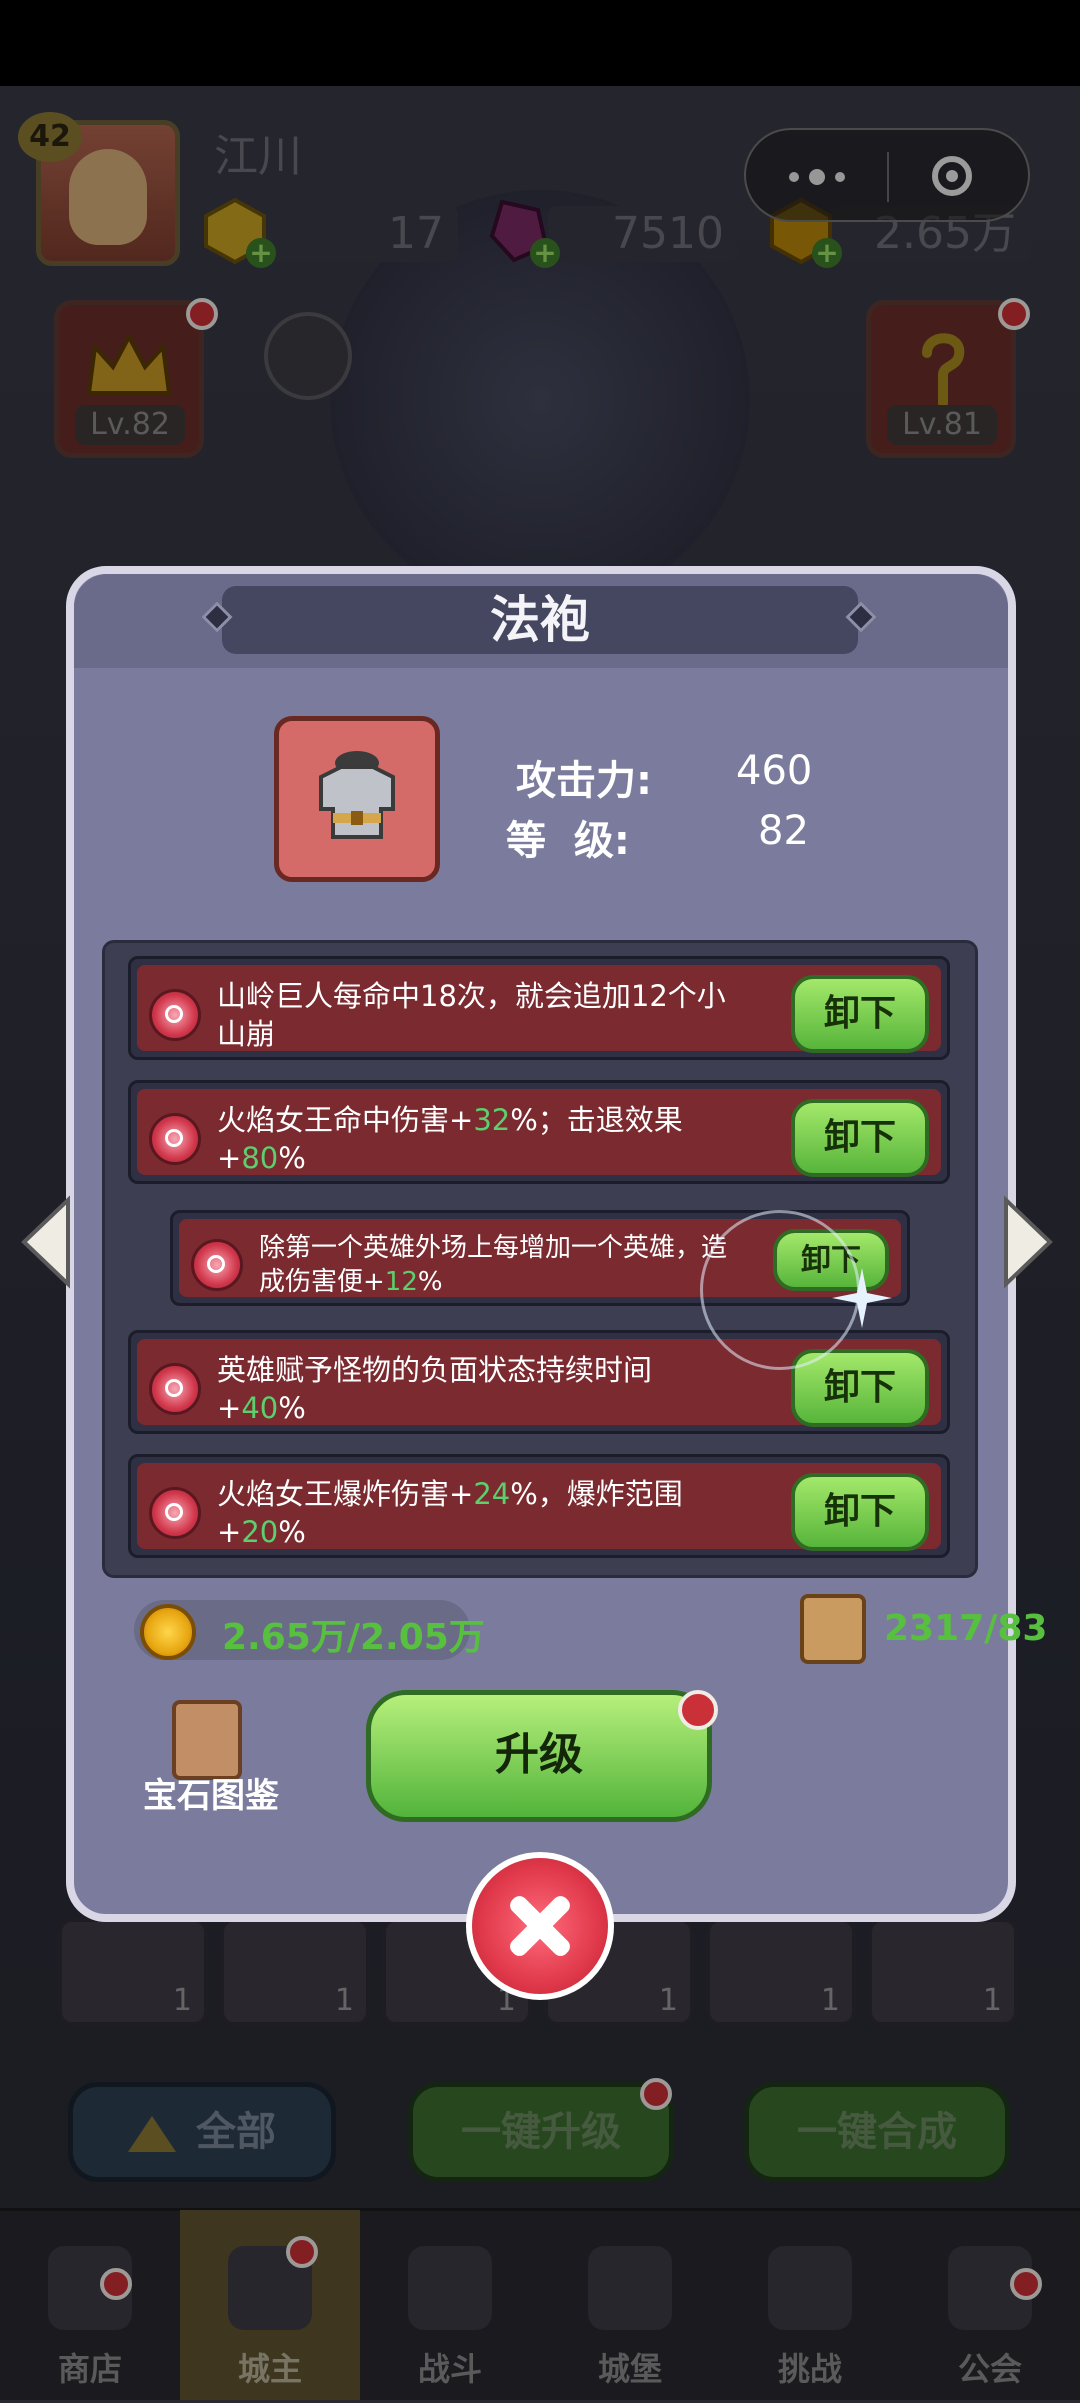 This screenshot has height=2403, width=1080. What do you see at coordinates (774, 771) in the screenshot?
I see `stat-value-attack: 460` at bounding box center [774, 771].